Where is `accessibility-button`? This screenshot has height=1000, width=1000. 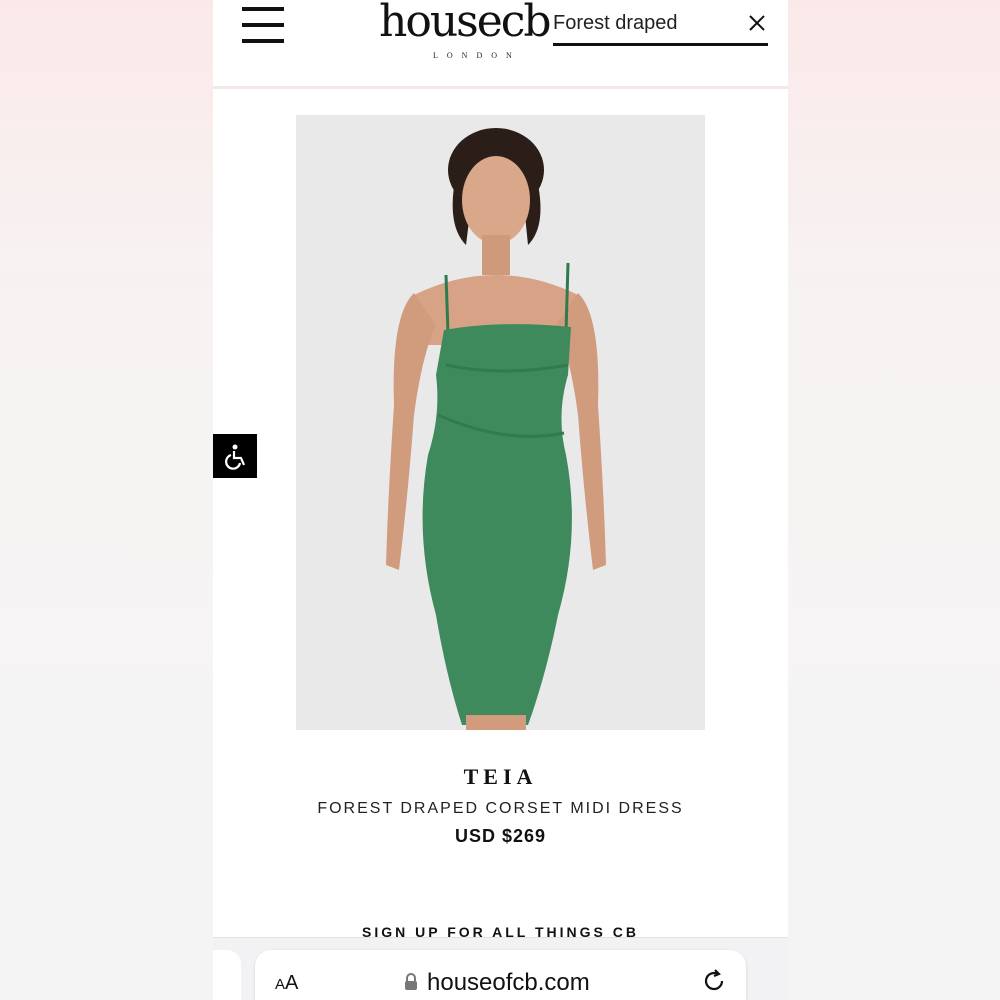
accessibility-button is located at coordinates (235, 456).